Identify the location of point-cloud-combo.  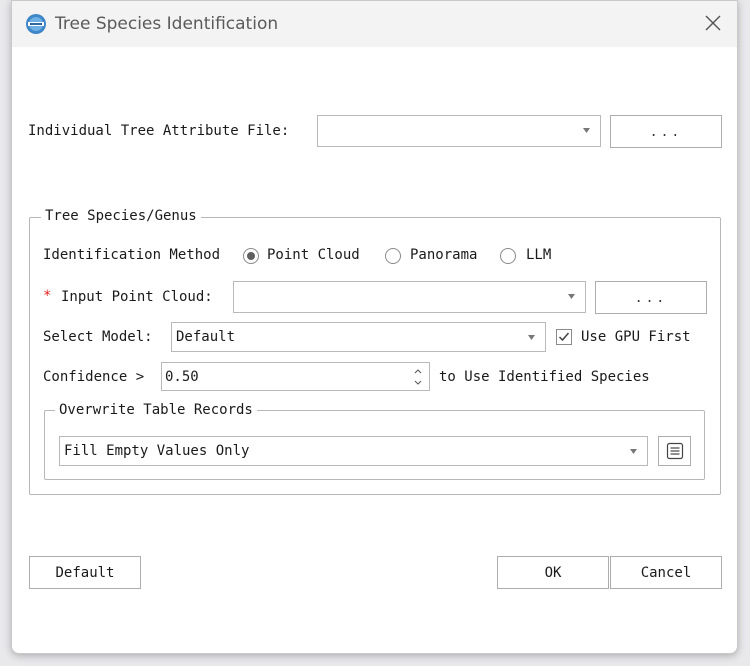
(409, 297).